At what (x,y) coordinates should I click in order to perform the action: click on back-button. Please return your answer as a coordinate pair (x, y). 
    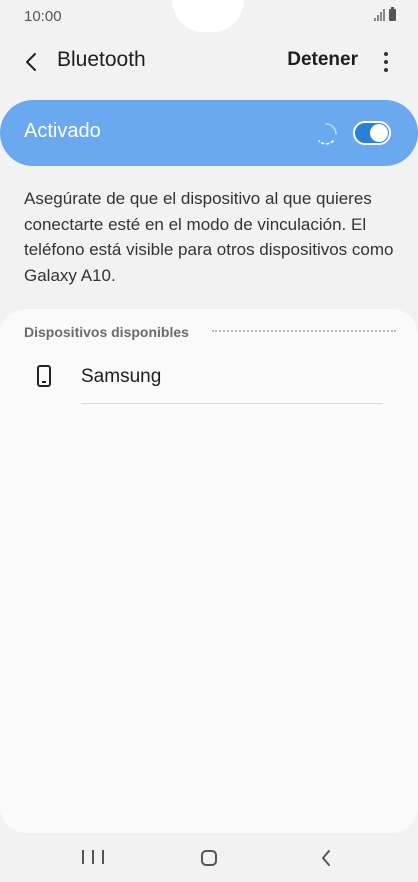
    Looking at the image, I should click on (32, 62).